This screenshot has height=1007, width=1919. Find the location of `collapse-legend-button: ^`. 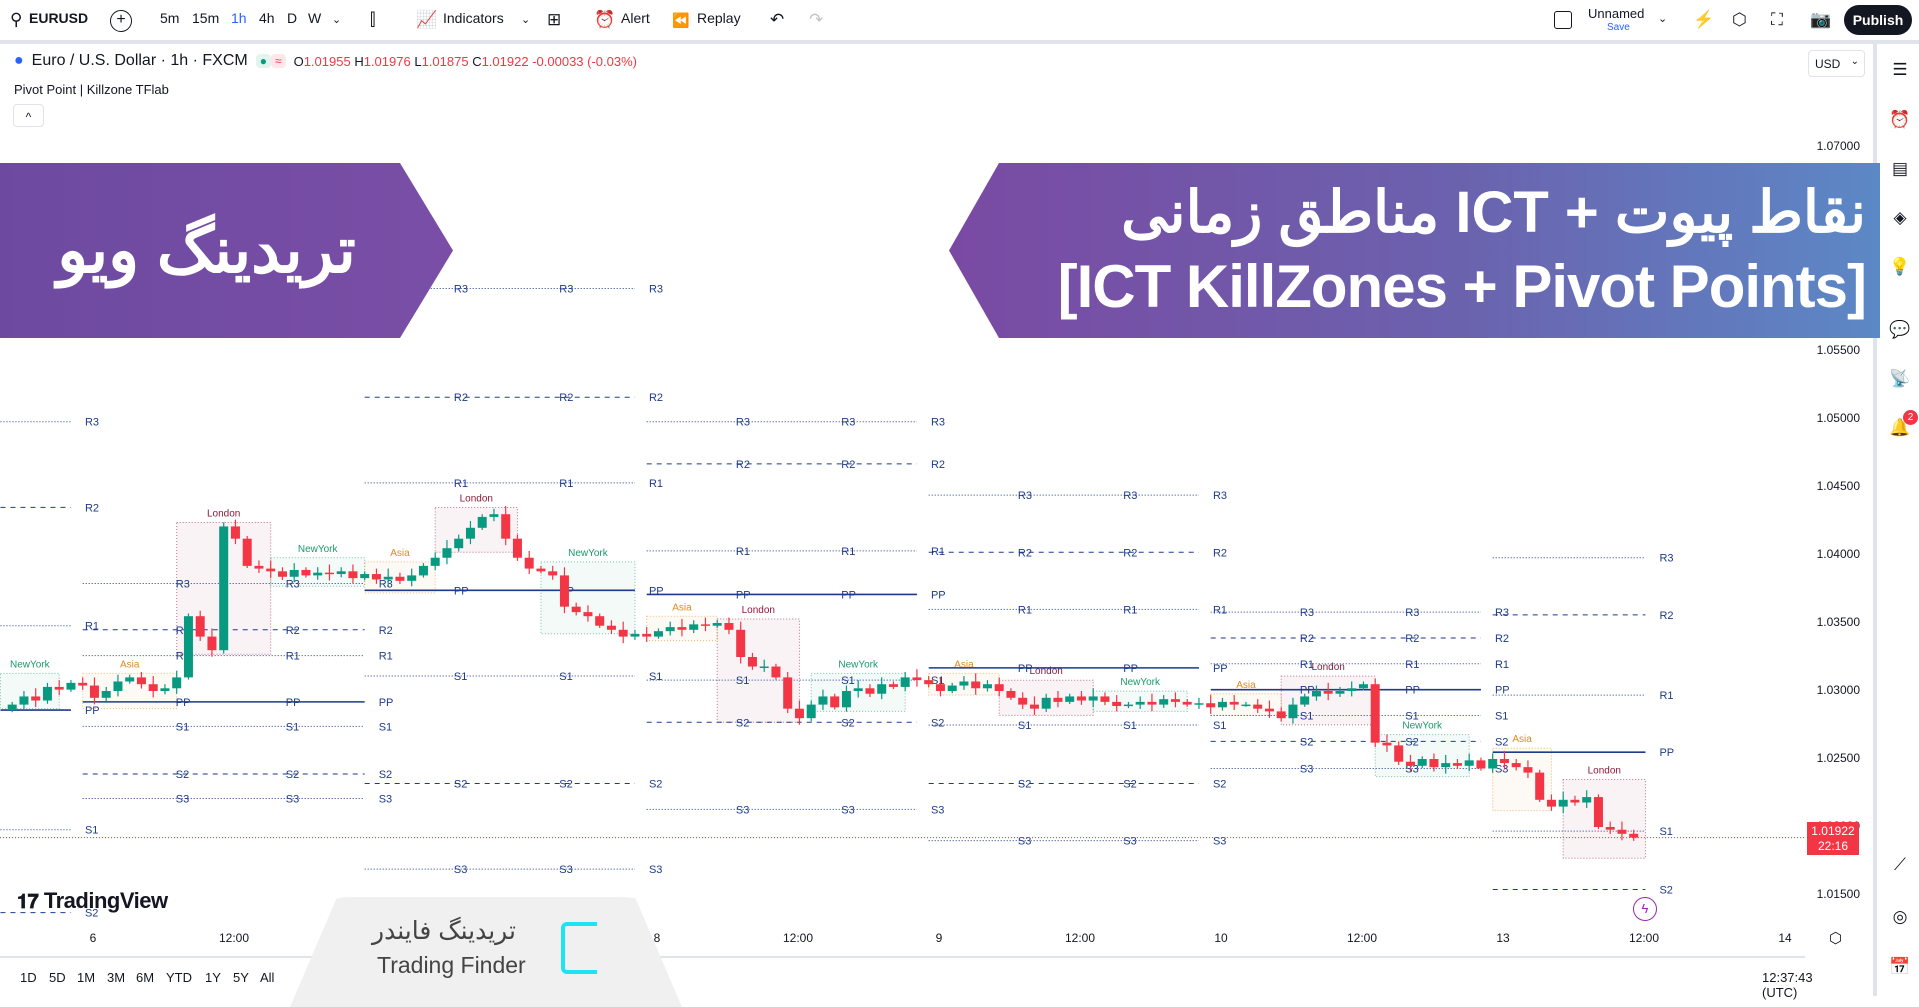

collapse-legend-button: ^ is located at coordinates (28, 115).